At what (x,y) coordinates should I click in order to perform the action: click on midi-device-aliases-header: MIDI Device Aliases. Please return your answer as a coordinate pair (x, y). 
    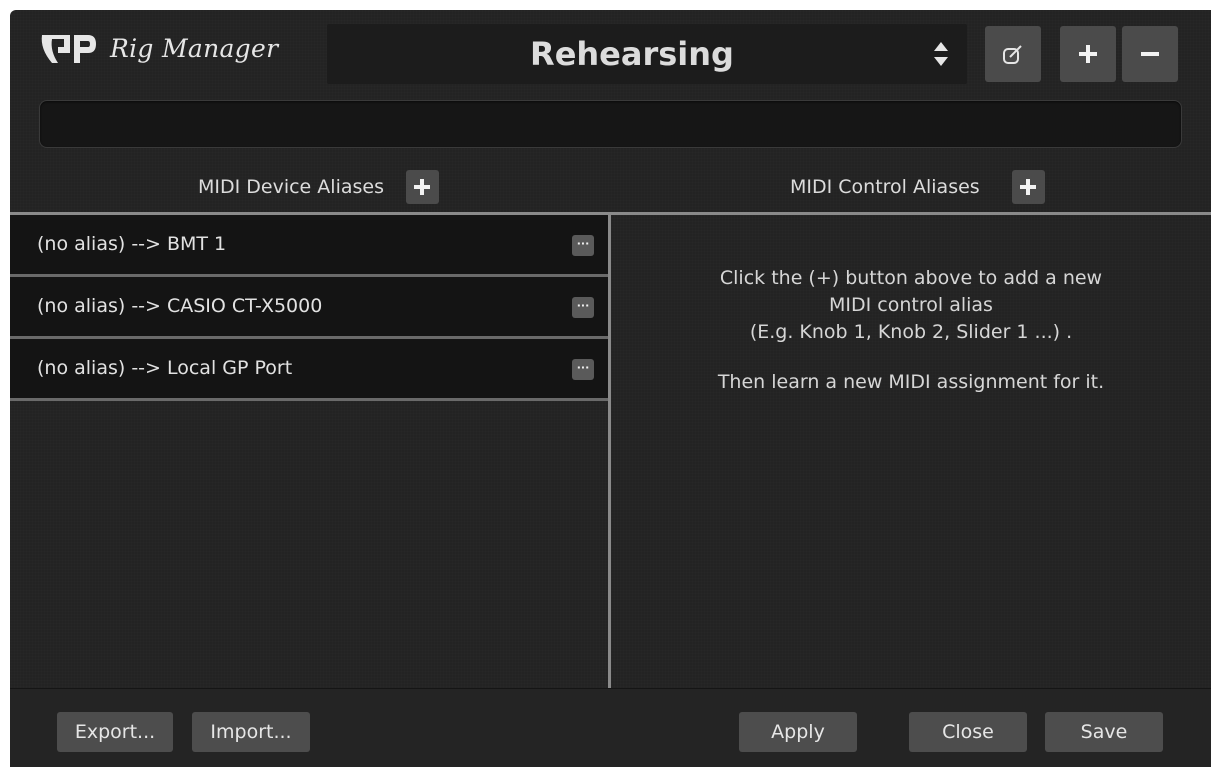
    Looking at the image, I should click on (318, 187).